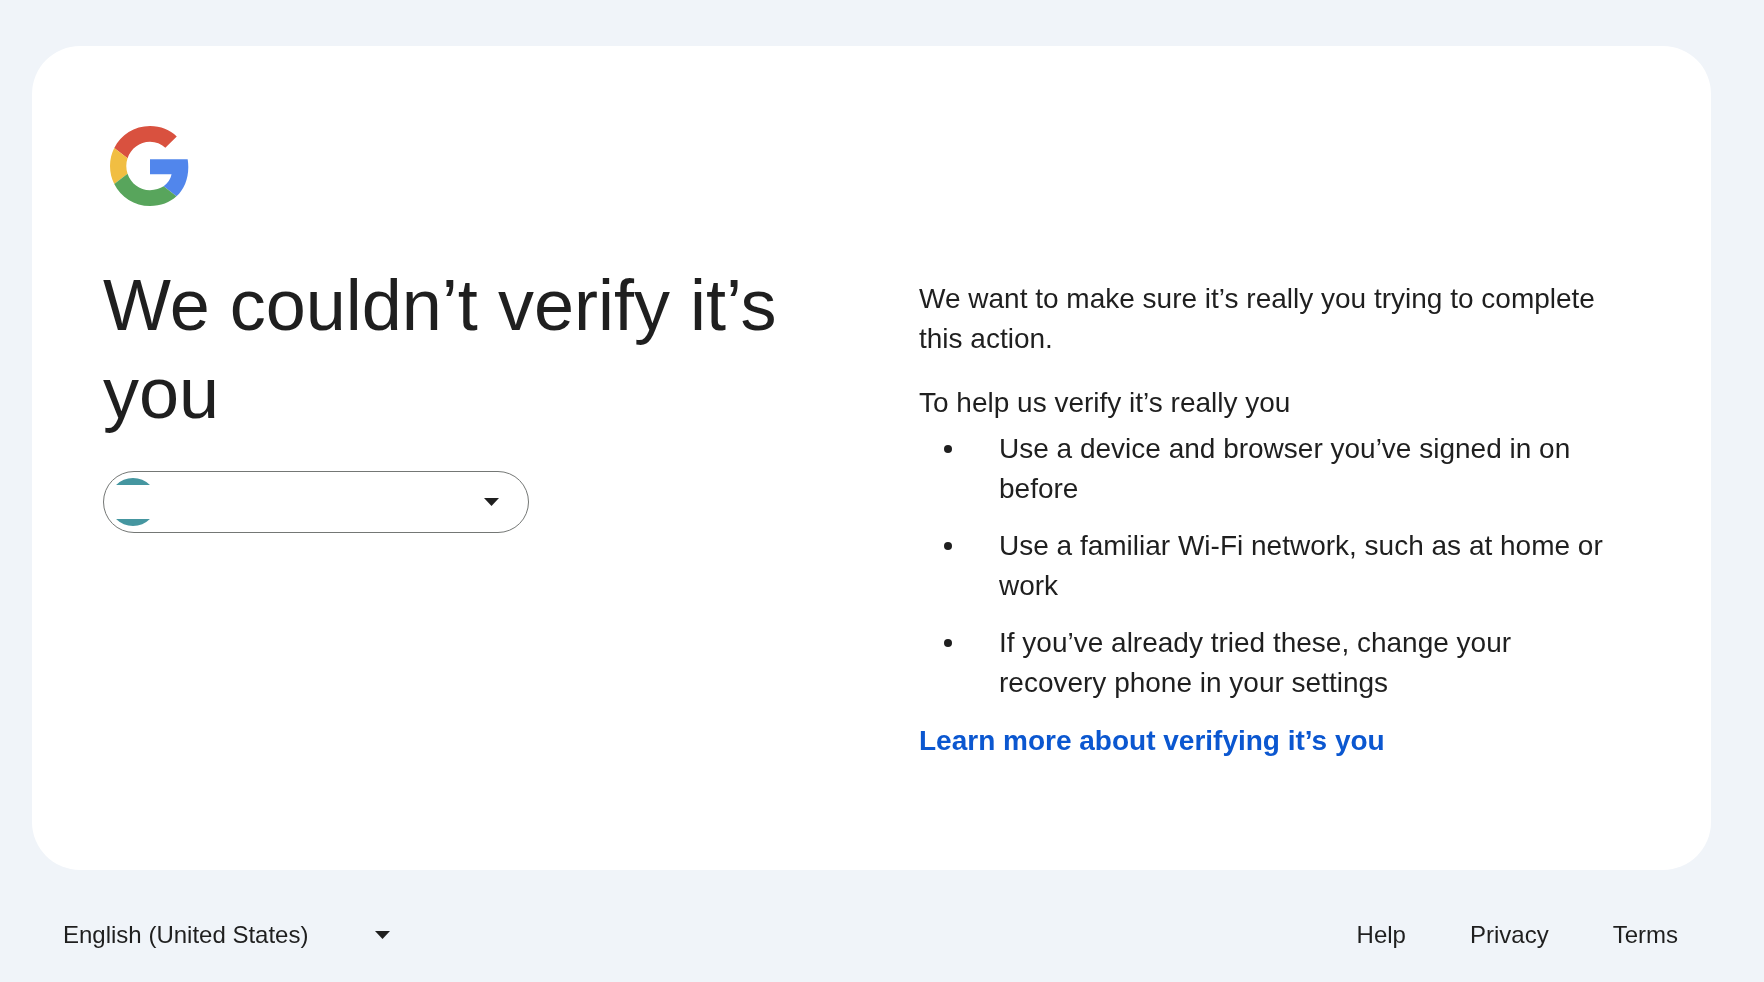  I want to click on avatar-icon, so click(134, 502).